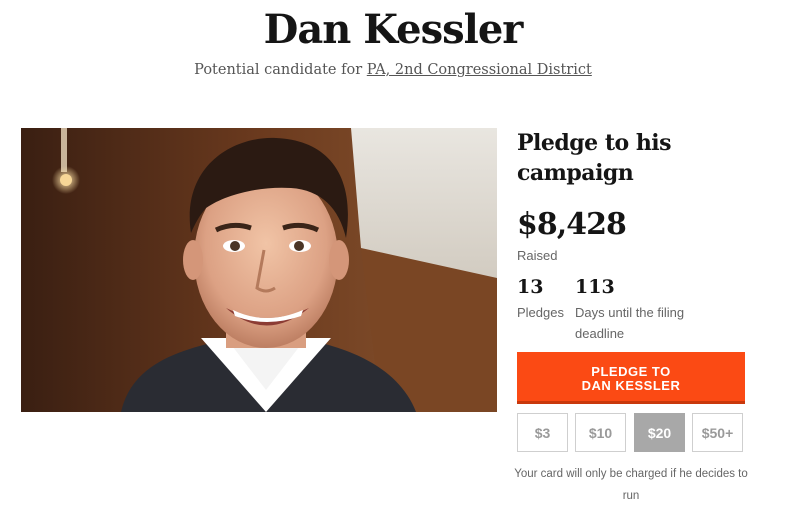  I want to click on pledges-count: 13, so click(530, 287).